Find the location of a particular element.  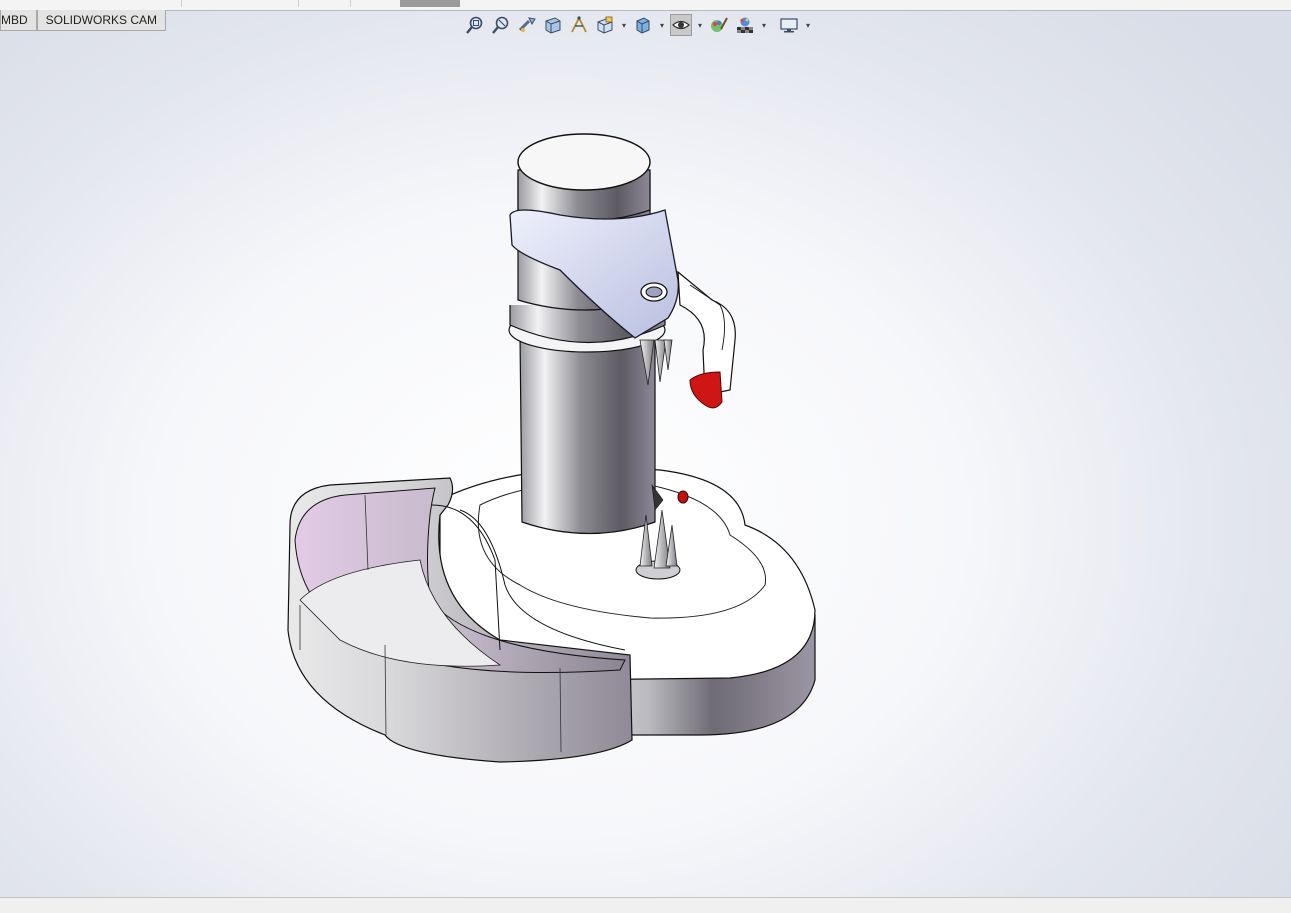

dynamic-annotation-icon is located at coordinates (579, 25).